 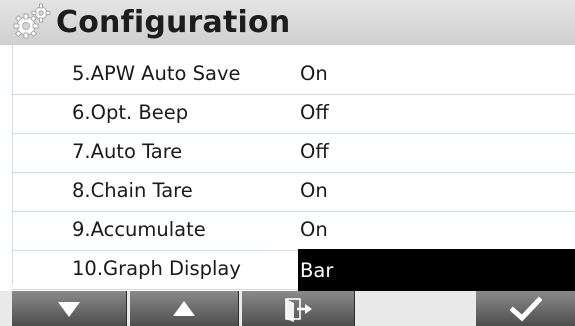 I want to click on setting-label: 5.APW Auto Save, so click(x=156, y=73).